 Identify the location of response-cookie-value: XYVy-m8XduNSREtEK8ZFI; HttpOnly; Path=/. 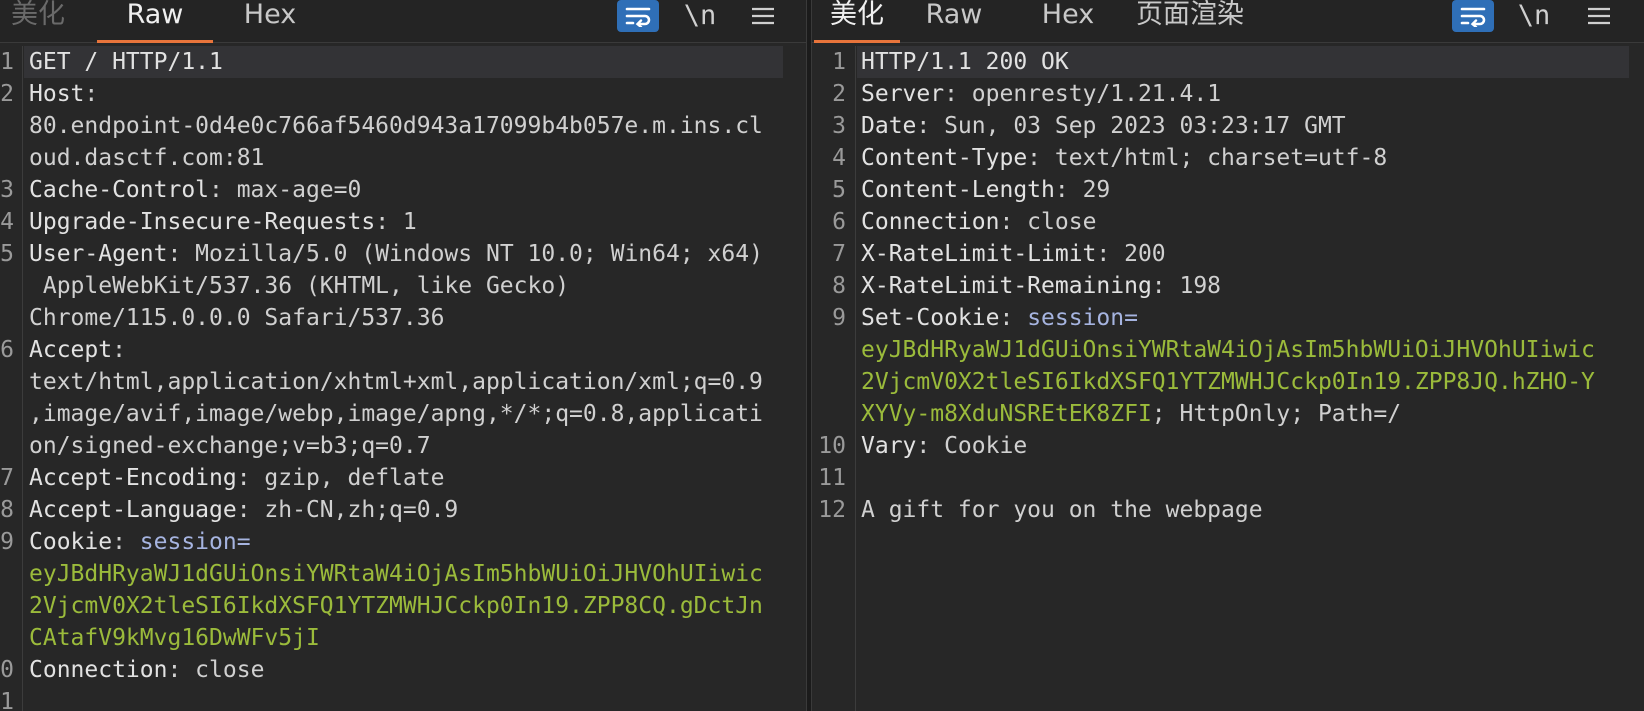
(1228, 414).